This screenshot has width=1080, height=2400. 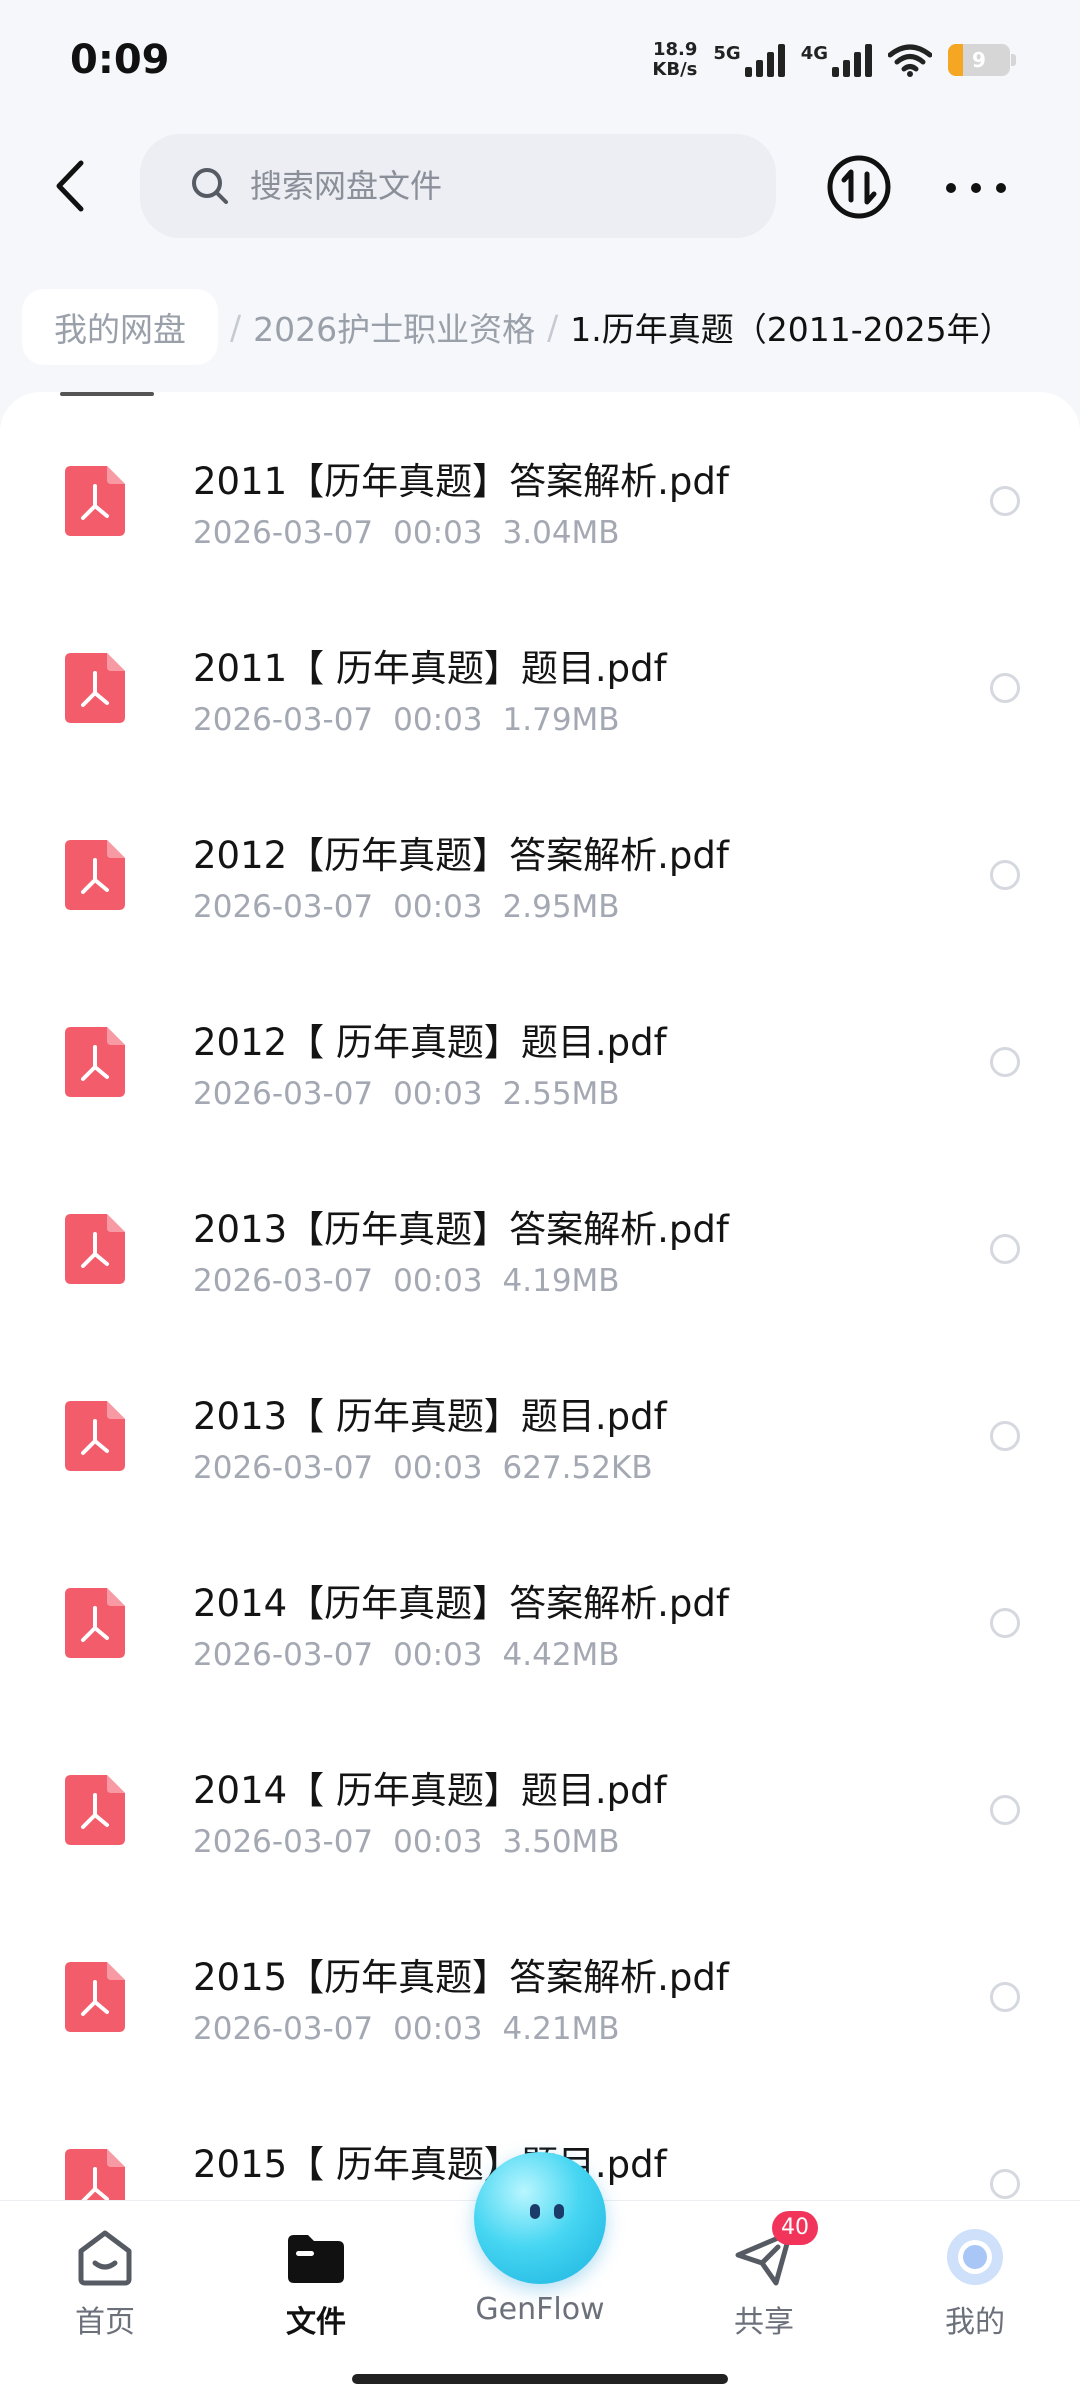 I want to click on file-size: 3.04MB, so click(x=561, y=533).